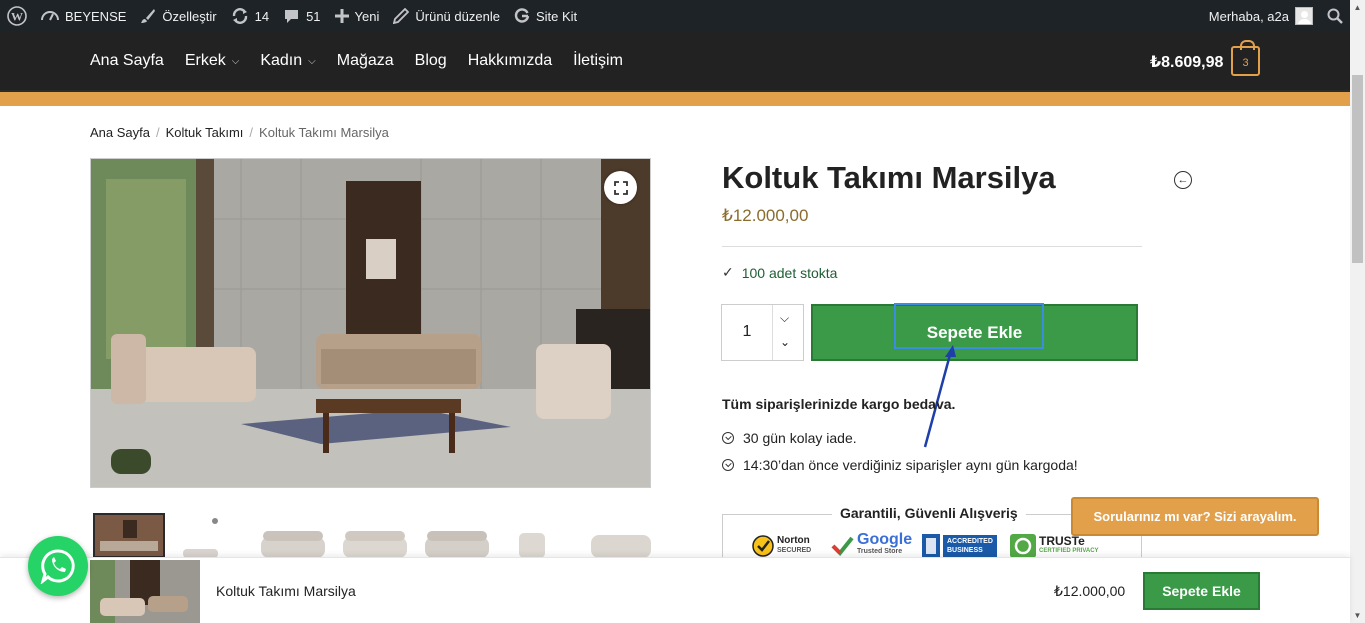  I want to click on trust-title: Garantili, Güvenli Alışveriş, so click(929, 513).